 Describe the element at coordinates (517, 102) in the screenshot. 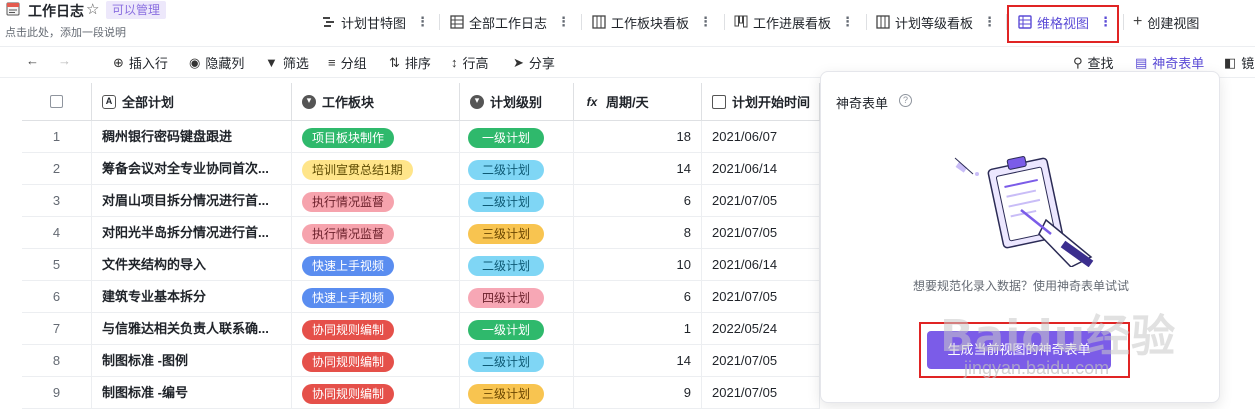

I see `column-header: ▾ 计划级别` at that location.